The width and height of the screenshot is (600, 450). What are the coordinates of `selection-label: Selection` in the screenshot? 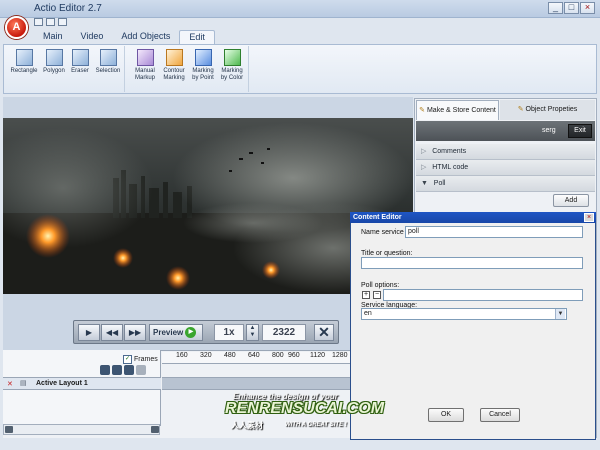 It's located at (108, 71).